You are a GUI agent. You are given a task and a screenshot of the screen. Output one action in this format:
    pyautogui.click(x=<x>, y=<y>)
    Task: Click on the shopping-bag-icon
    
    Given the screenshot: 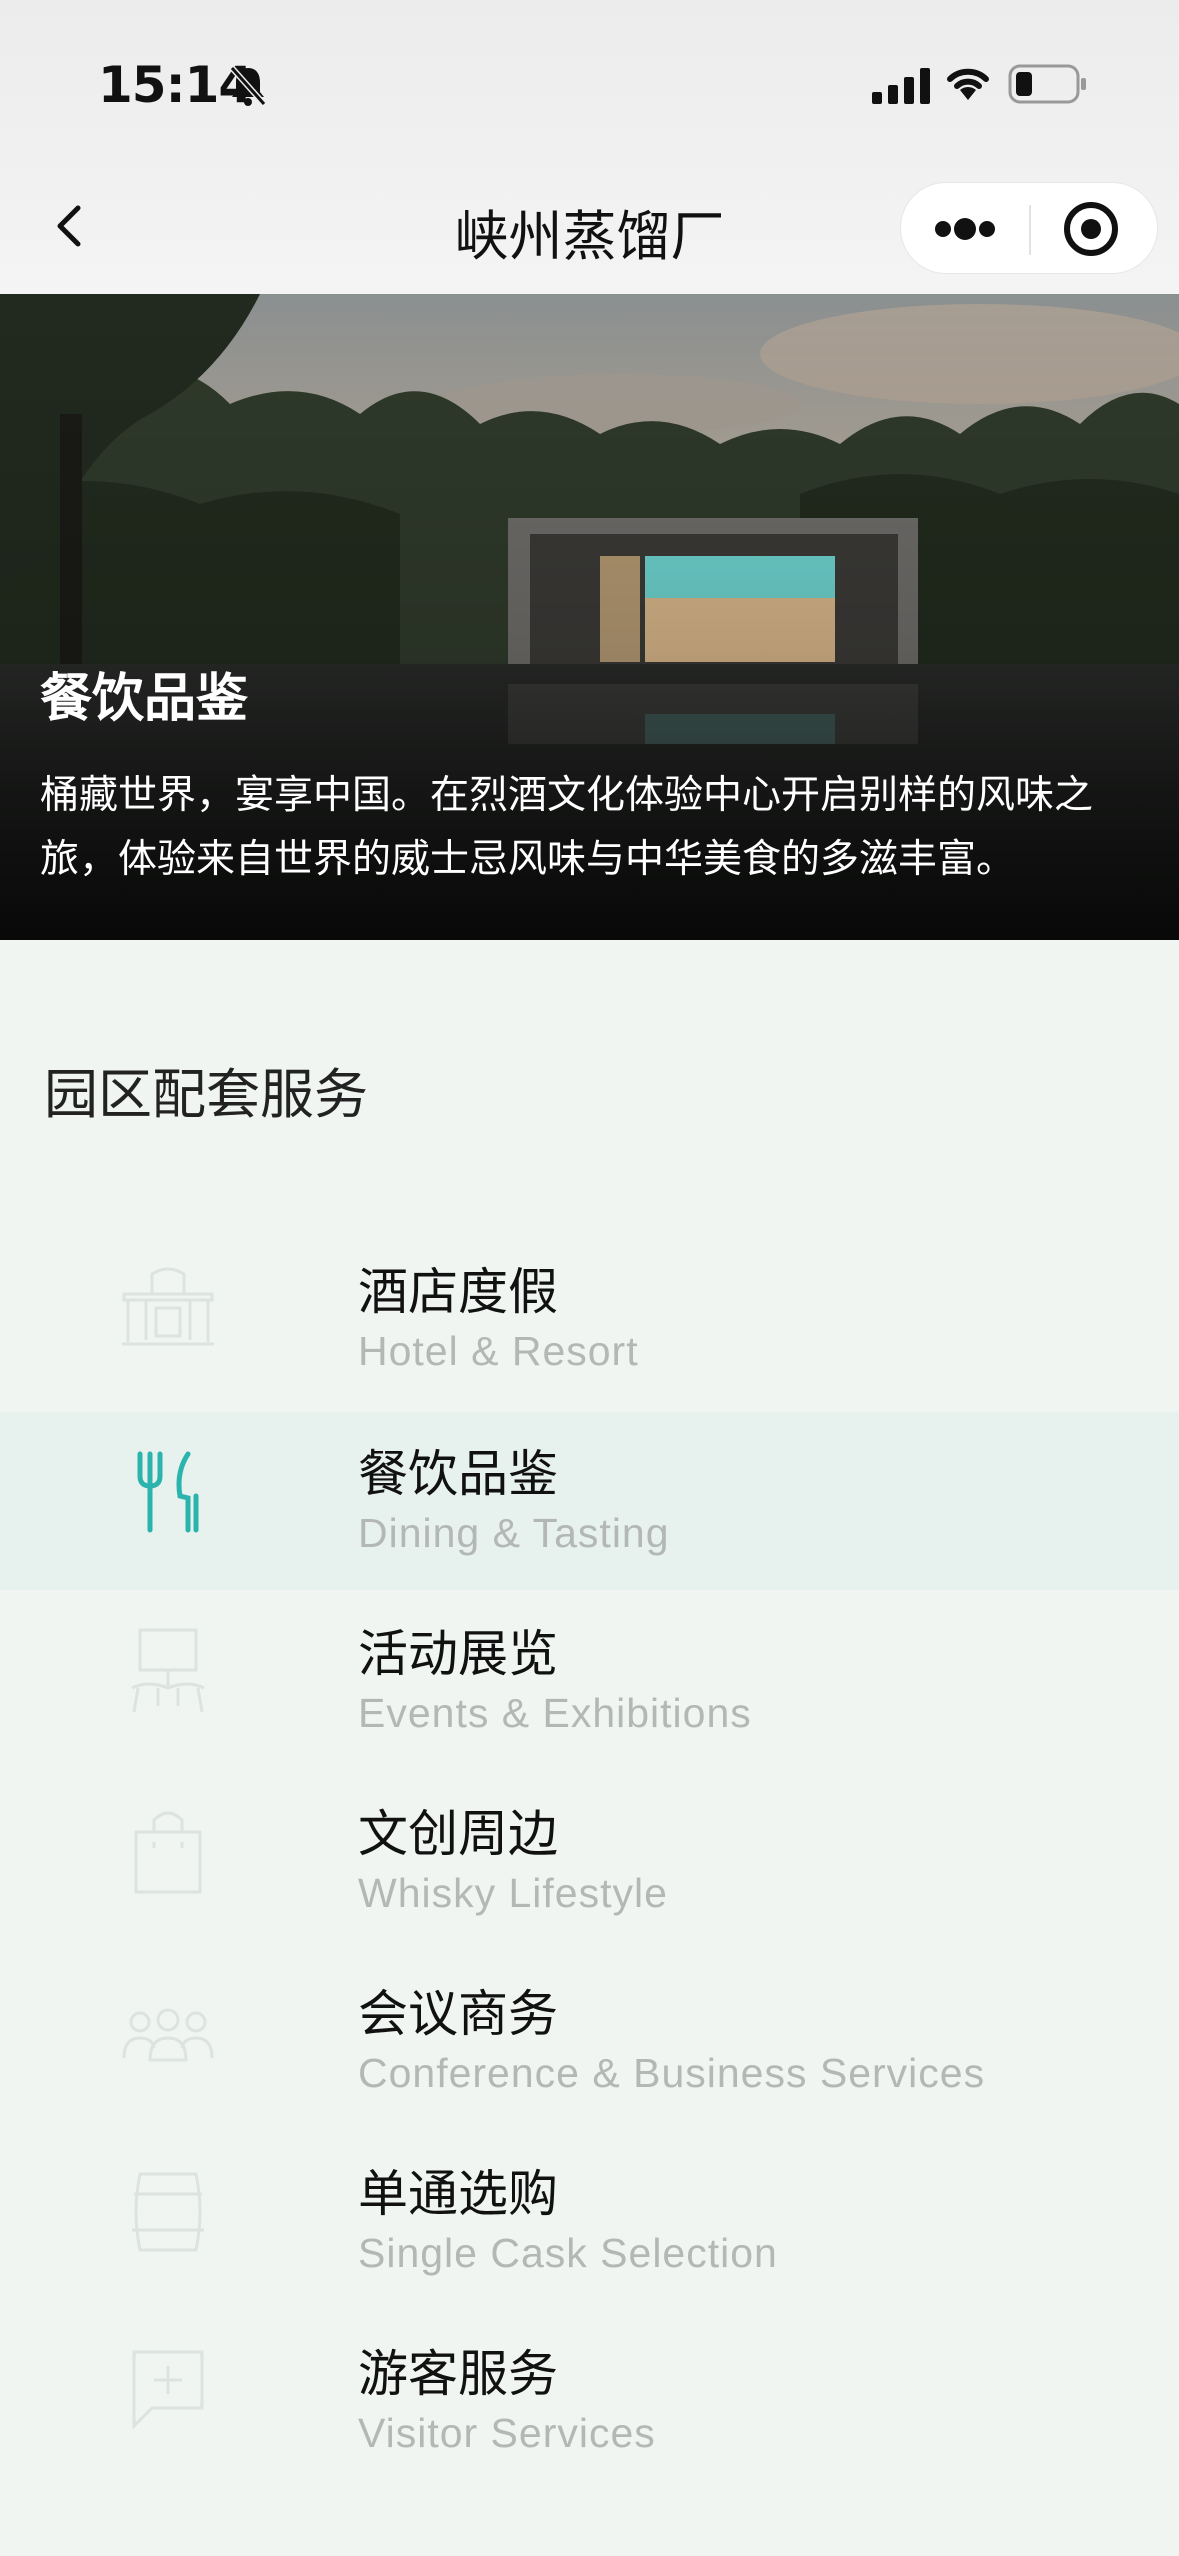 What is the action you would take?
    pyautogui.click(x=168, y=1852)
    